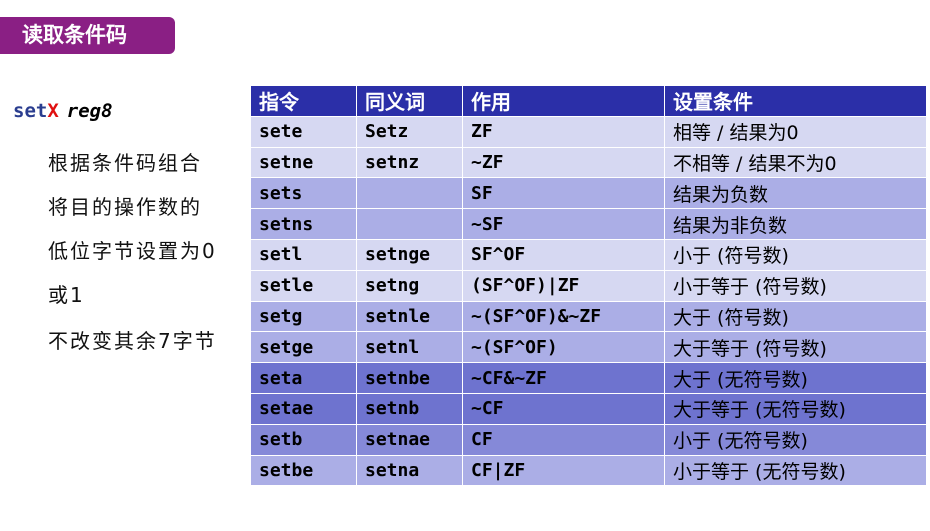 Image resolution: width=930 pixels, height=531 pixels. I want to click on cell-condition: 结果为负数, so click(795, 193).